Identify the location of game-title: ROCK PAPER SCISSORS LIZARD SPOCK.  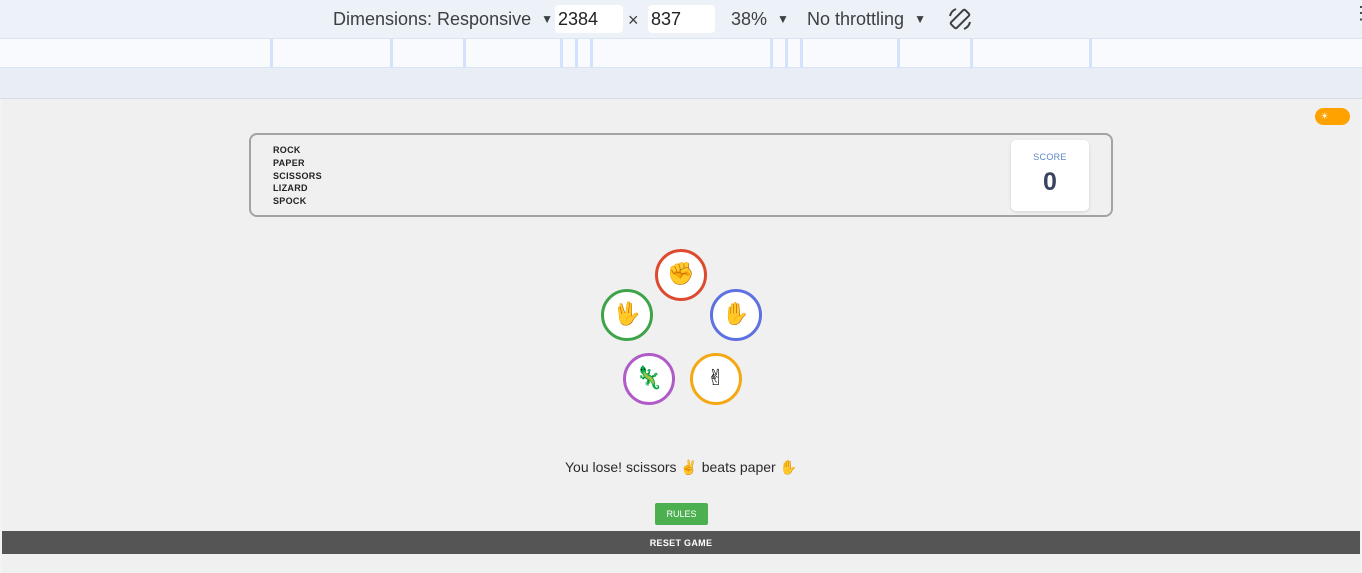
(297, 176).